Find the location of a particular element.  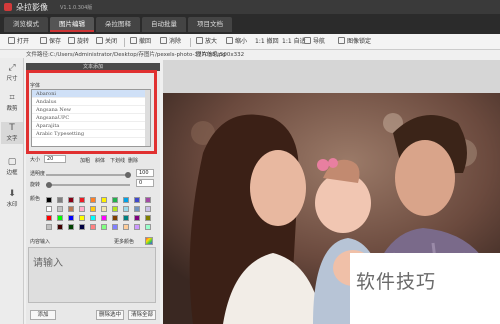

open-button: 打开 is located at coordinates (18, 42).